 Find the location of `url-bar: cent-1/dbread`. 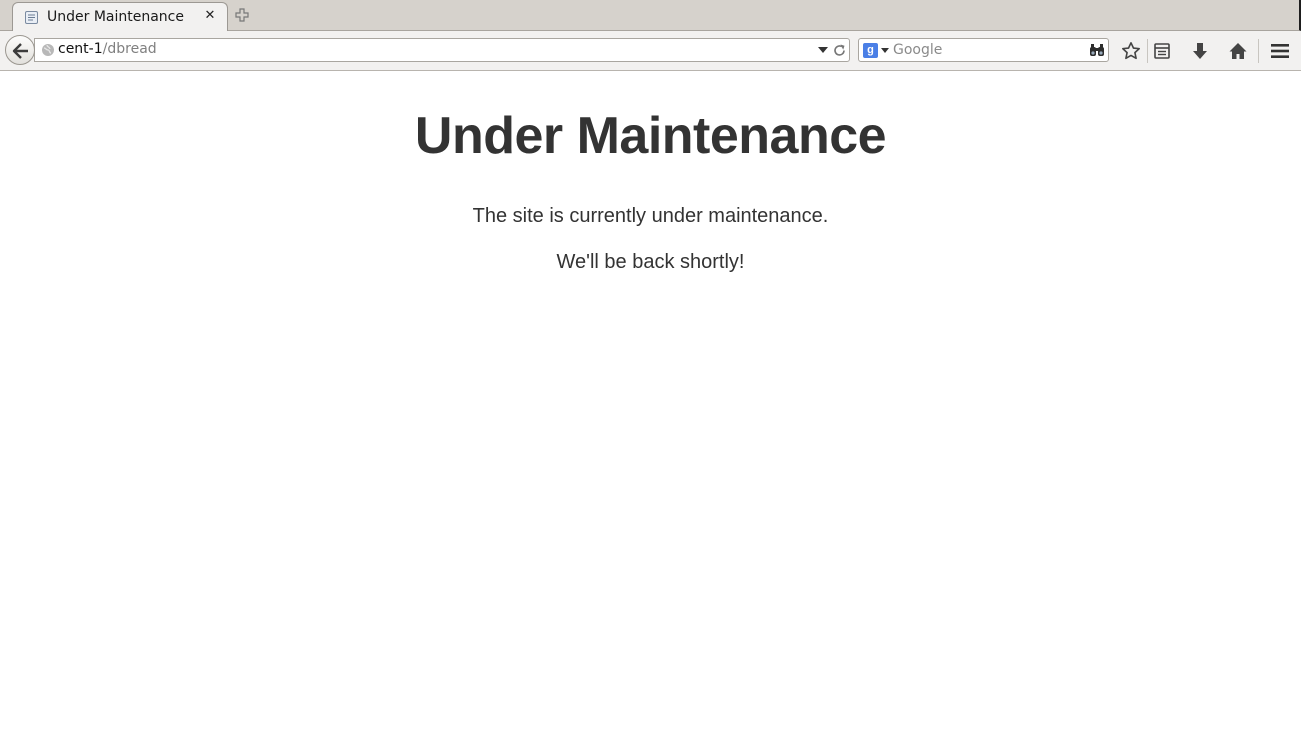

url-bar: cent-1/dbread is located at coordinates (442, 50).